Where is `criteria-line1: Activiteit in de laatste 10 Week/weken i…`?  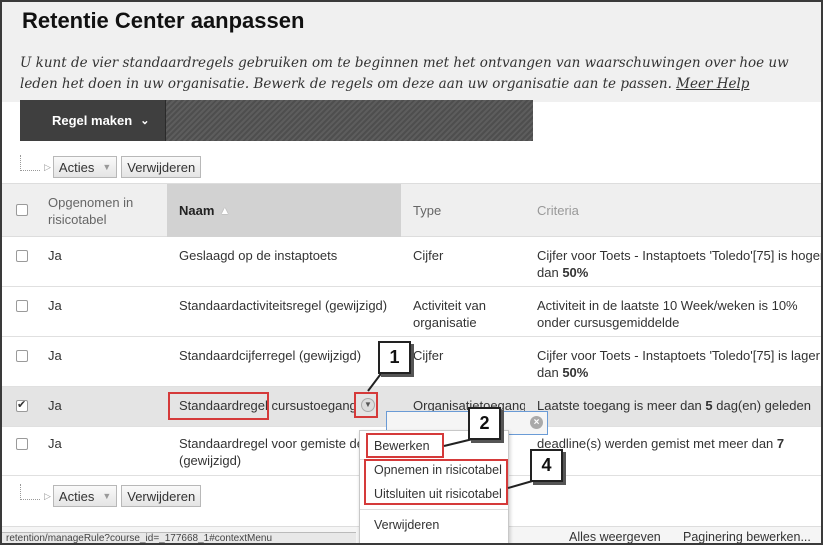
criteria-line1: Activiteit in de laatste 10 Week/weken i… is located at coordinates (667, 305).